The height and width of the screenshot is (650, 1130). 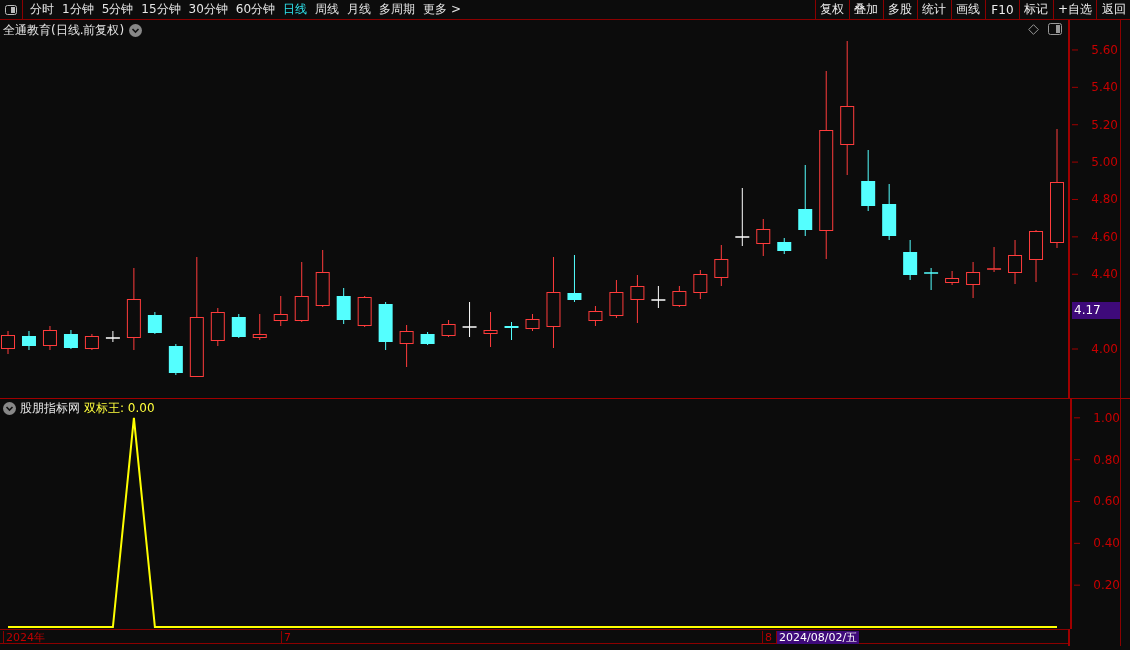 What do you see at coordinates (1106, 459) in the screenshot?
I see `indicator-tick-label: 0.80` at bounding box center [1106, 459].